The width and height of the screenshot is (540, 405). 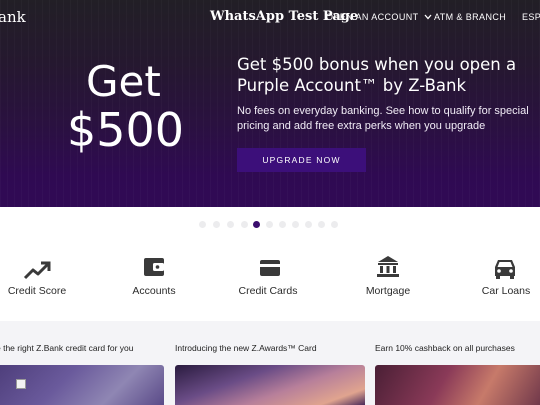 What do you see at coordinates (154, 268) in the screenshot?
I see `wallet-icon` at bounding box center [154, 268].